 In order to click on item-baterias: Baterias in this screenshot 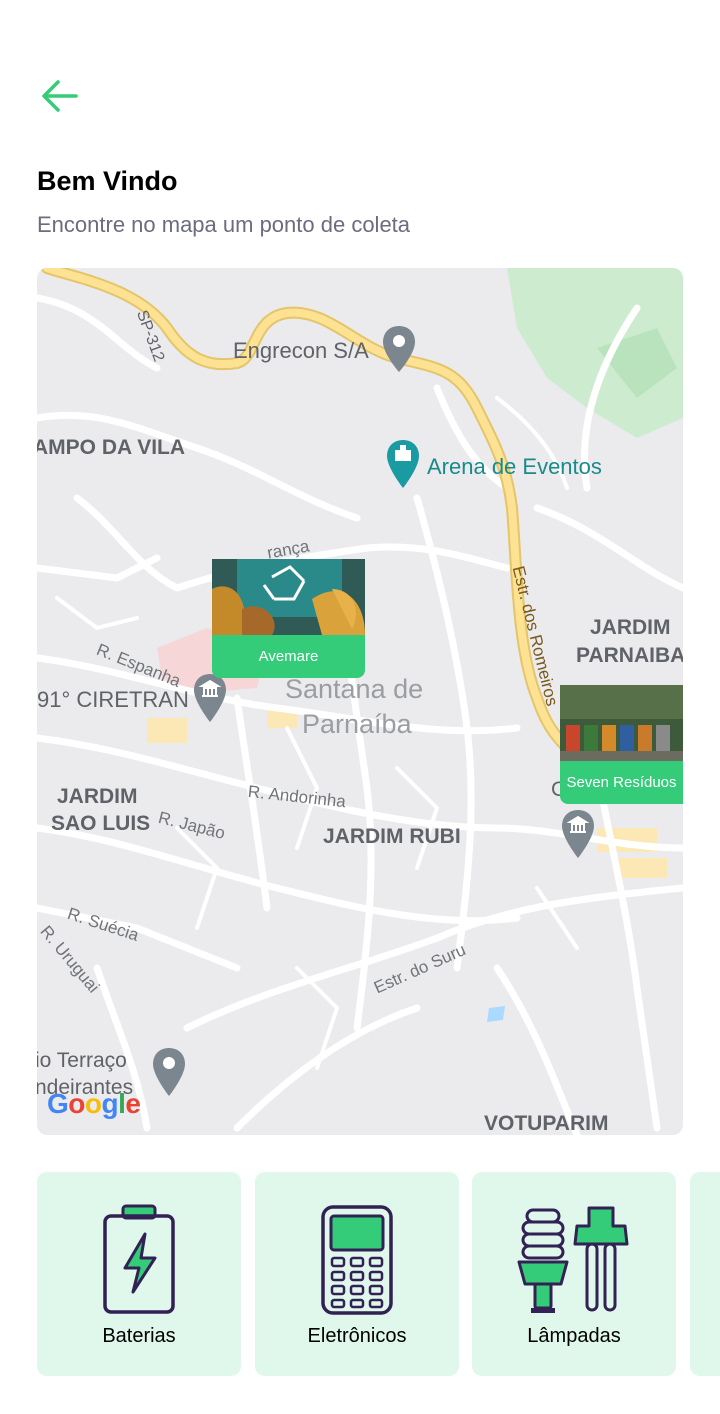, I will do `click(139, 1274)`.